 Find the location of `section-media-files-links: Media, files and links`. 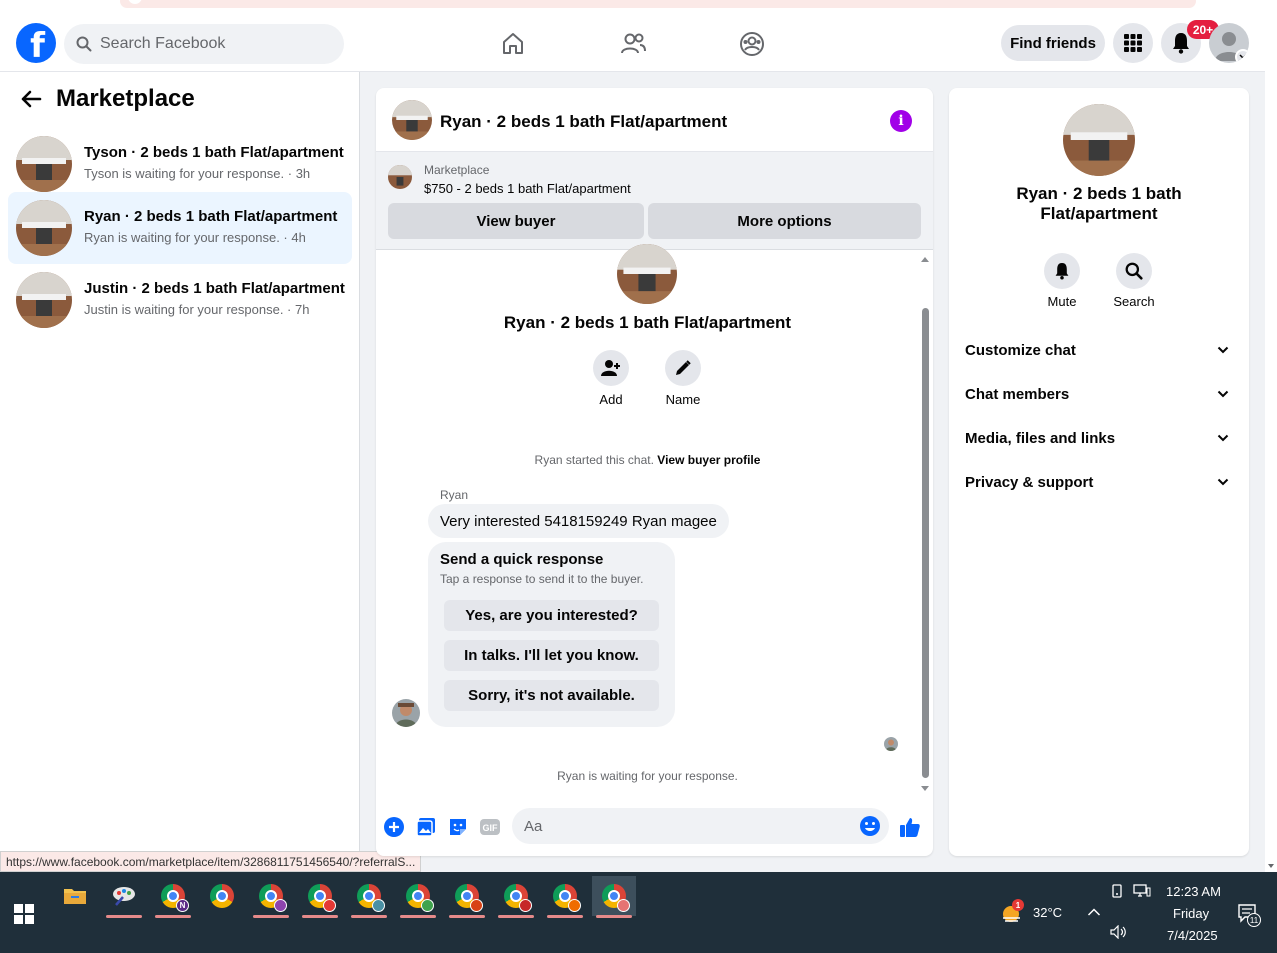

section-media-files-links: Media, files and links is located at coordinates (1099, 438).